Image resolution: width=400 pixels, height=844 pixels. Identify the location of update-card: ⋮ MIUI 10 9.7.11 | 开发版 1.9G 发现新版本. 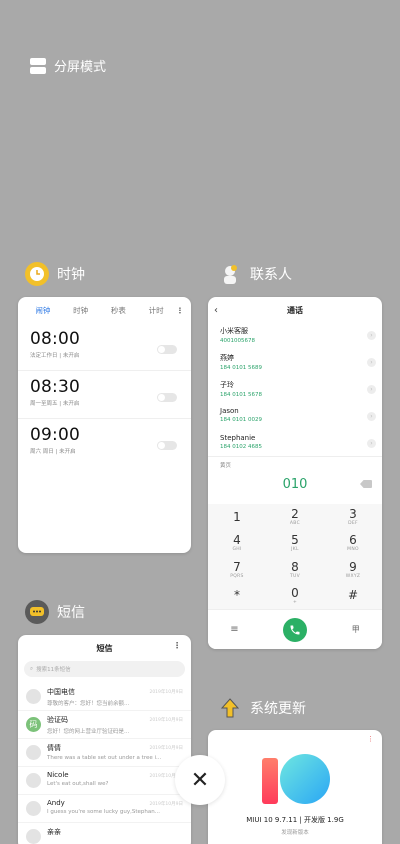
(295, 787).